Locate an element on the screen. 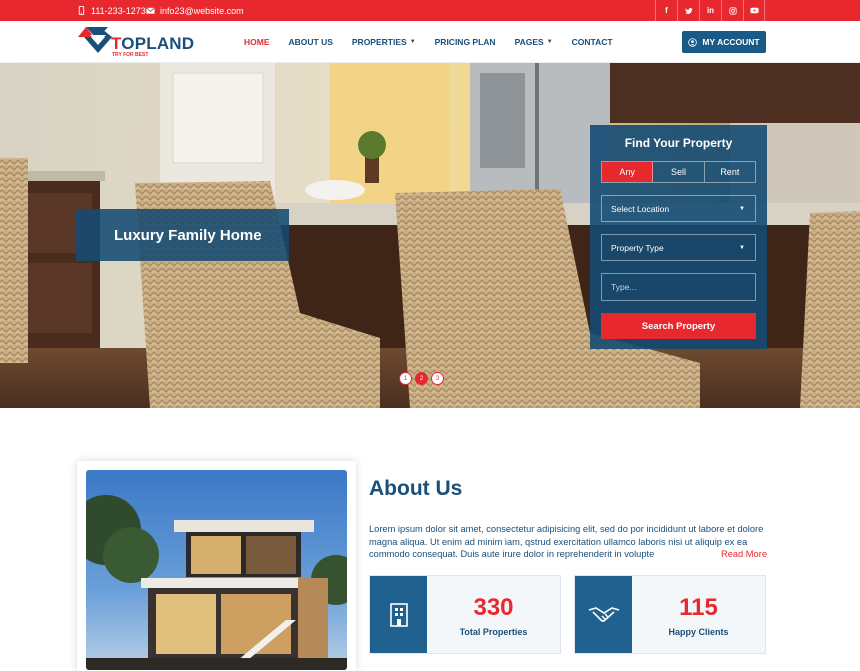 This screenshot has width=860, height=671. building-icon is located at coordinates (398, 614).